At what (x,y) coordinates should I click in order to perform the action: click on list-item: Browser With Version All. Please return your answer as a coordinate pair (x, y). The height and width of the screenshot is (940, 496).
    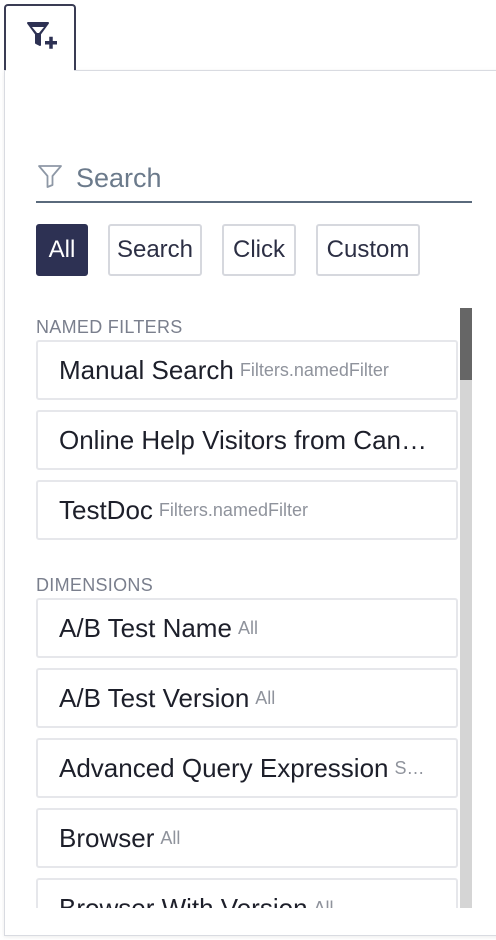
    Looking at the image, I should click on (247, 893).